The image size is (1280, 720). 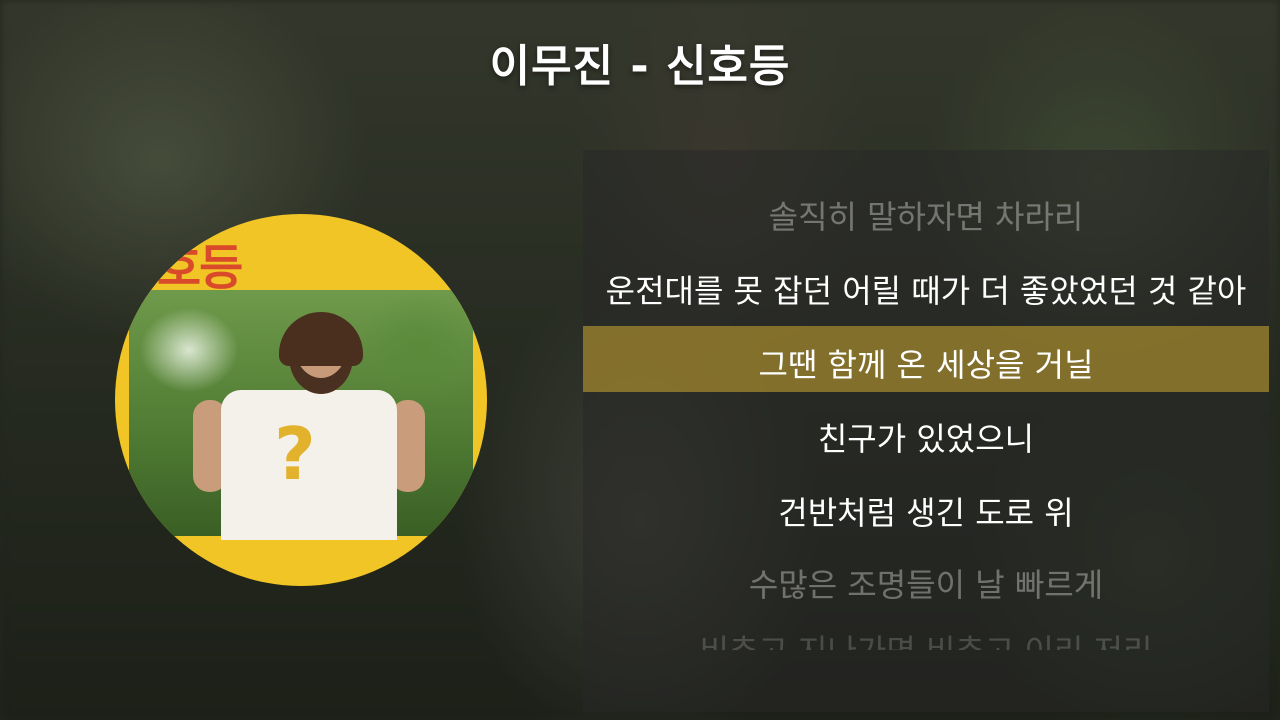 What do you see at coordinates (295, 454) in the screenshot?
I see `question-mark-symbol: ?` at bounding box center [295, 454].